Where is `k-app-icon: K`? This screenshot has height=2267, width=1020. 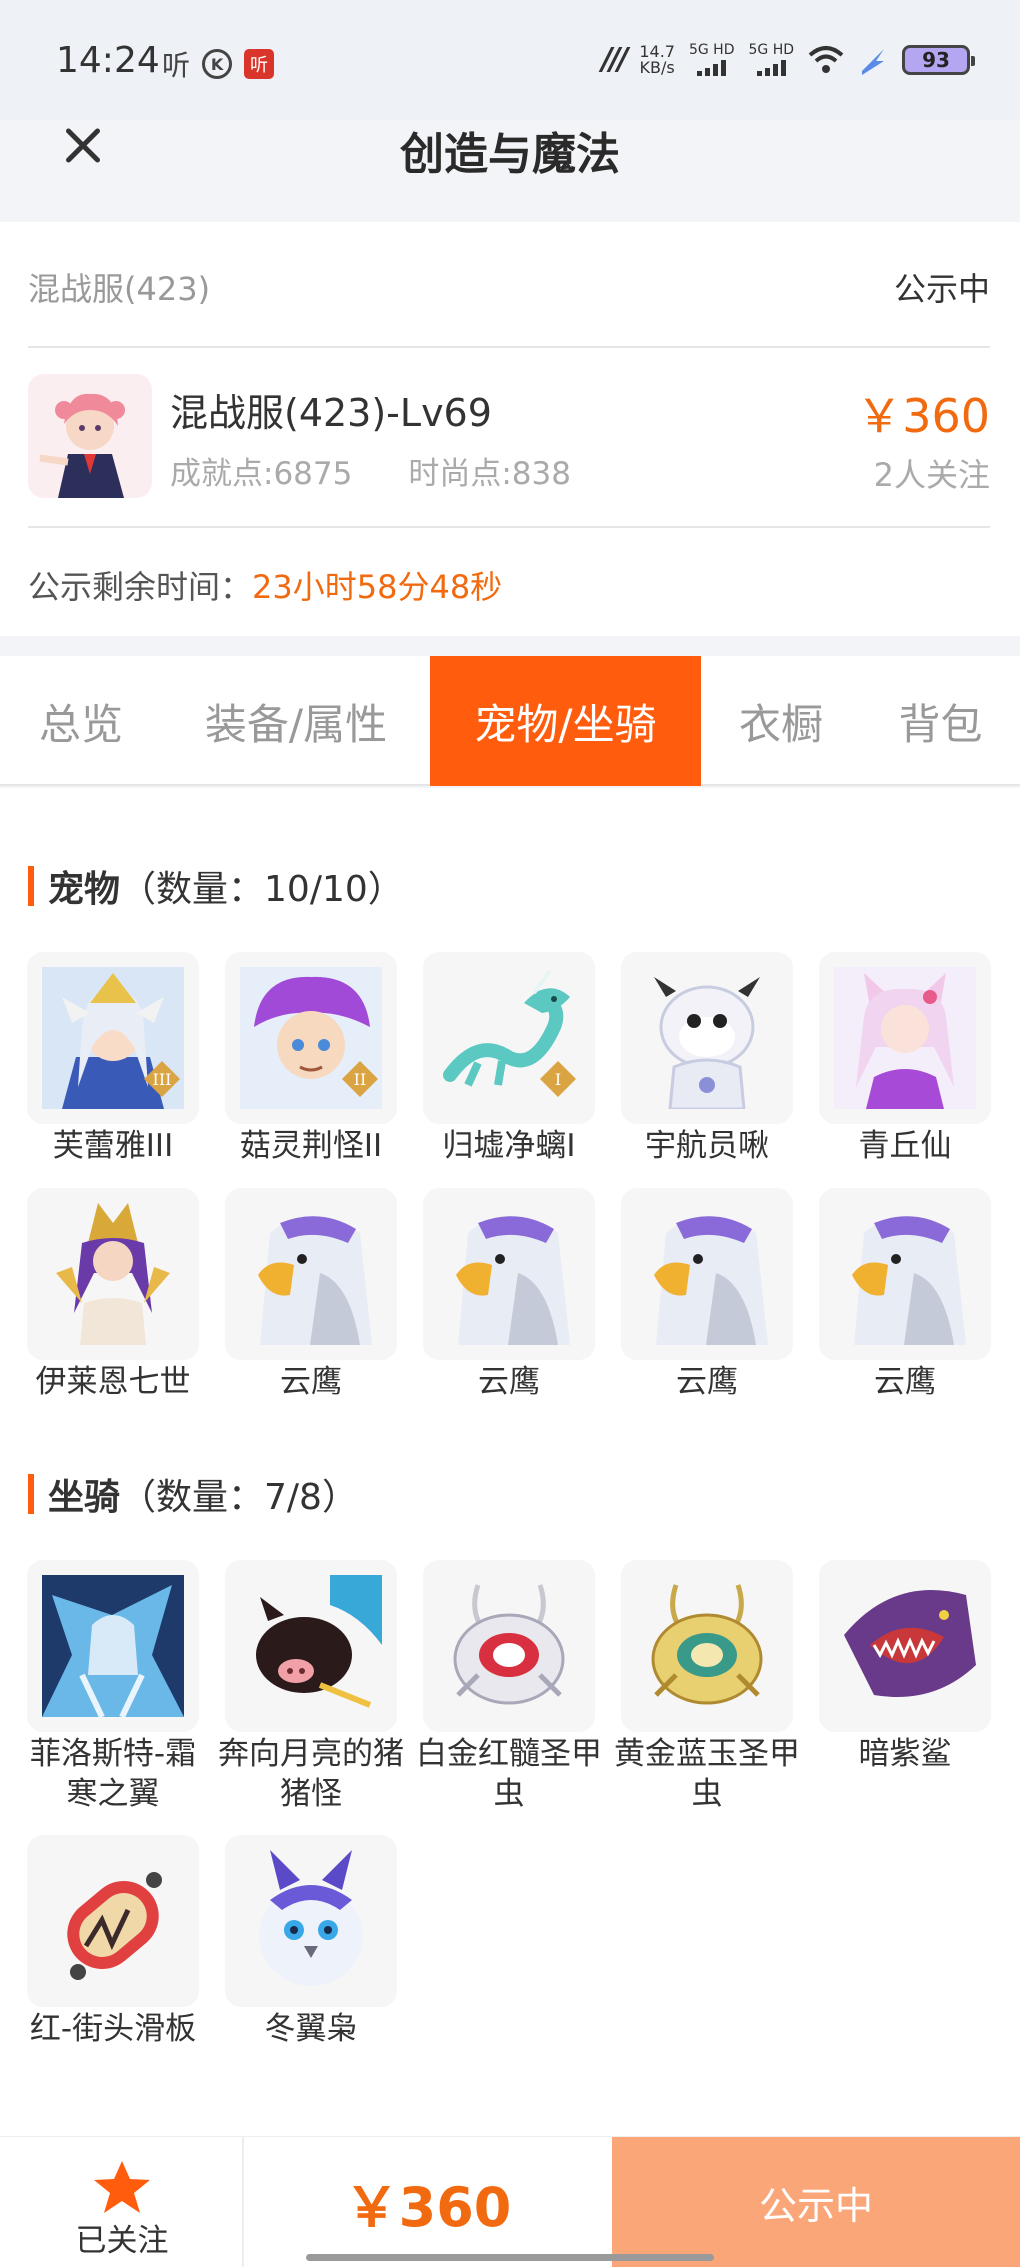 k-app-icon: K is located at coordinates (217, 64).